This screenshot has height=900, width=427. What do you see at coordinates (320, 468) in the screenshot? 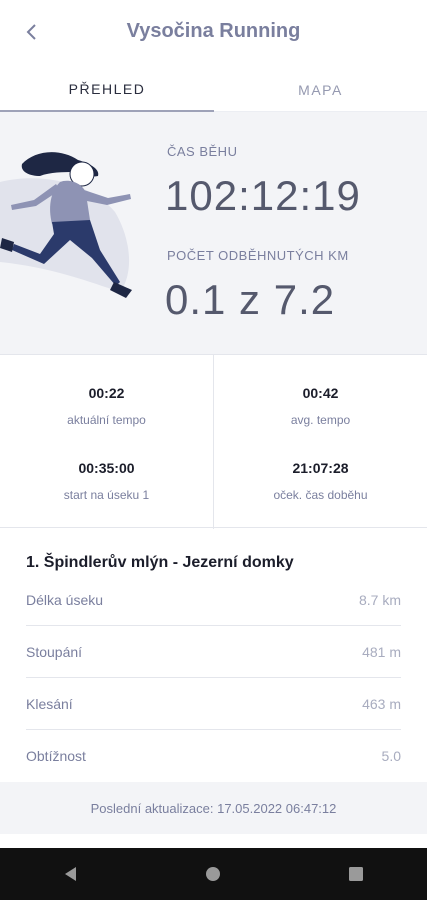
I see `stat-value: 21:07:28` at bounding box center [320, 468].